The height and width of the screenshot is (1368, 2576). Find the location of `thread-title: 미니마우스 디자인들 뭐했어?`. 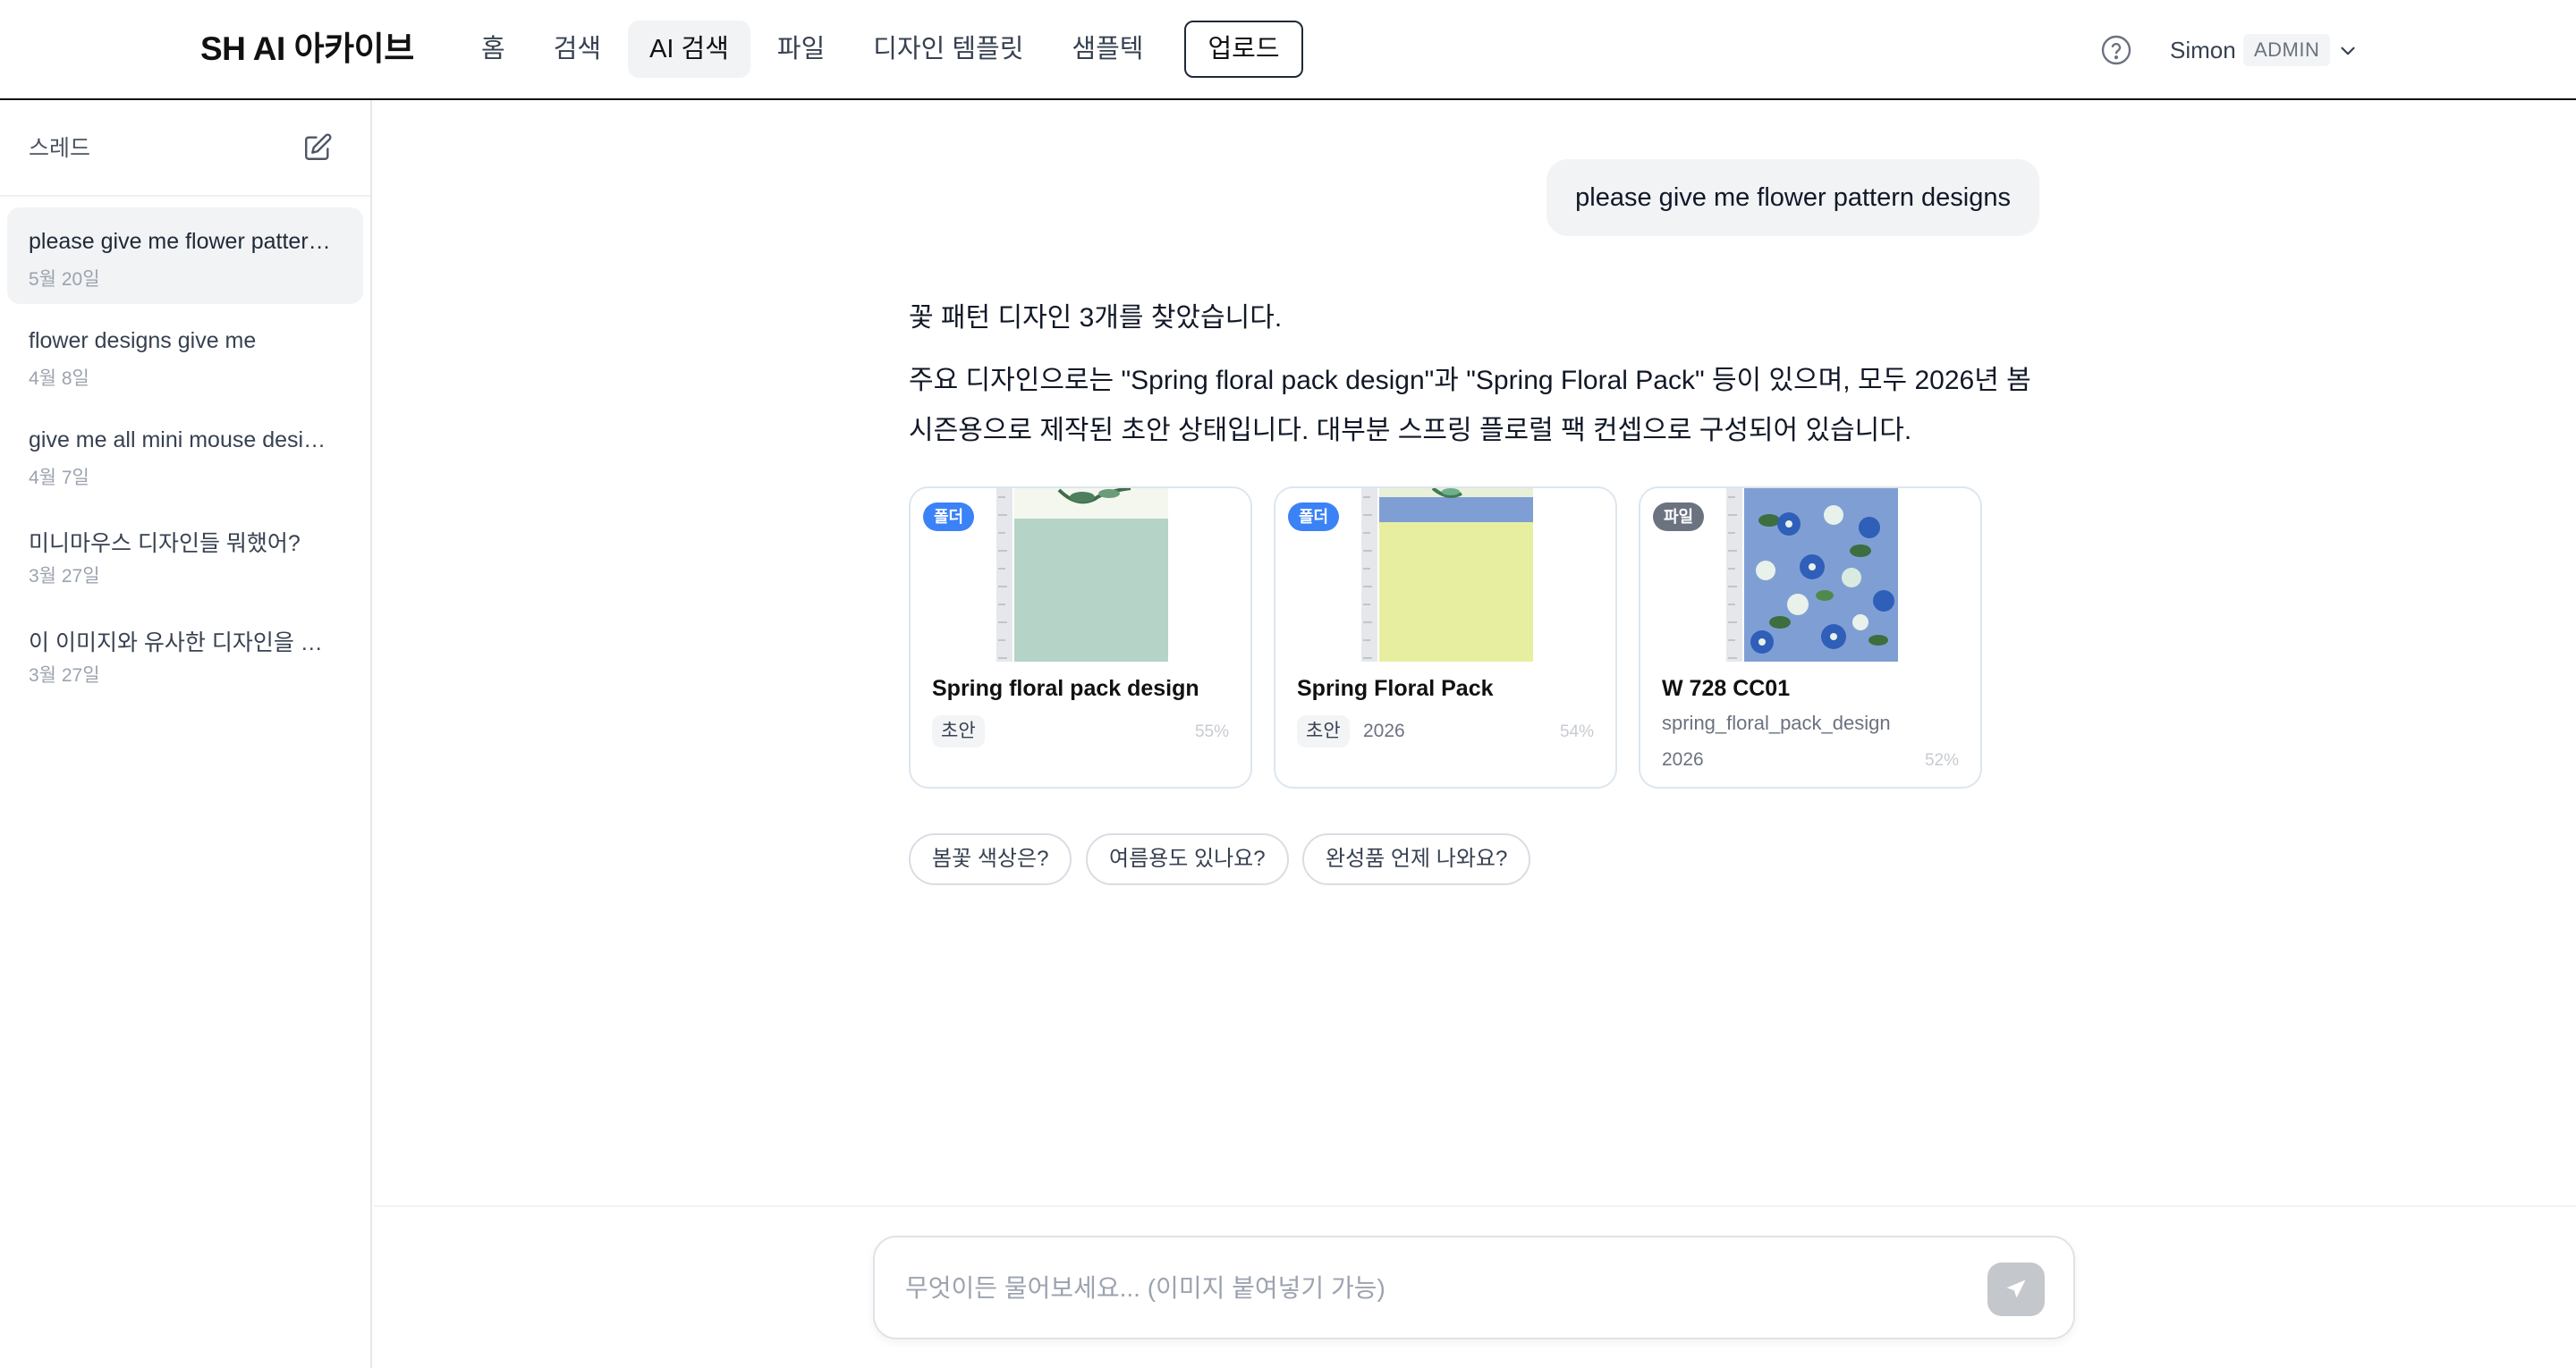

thread-title: 미니마우스 디자인들 뭐했어? is located at coordinates (165, 543).